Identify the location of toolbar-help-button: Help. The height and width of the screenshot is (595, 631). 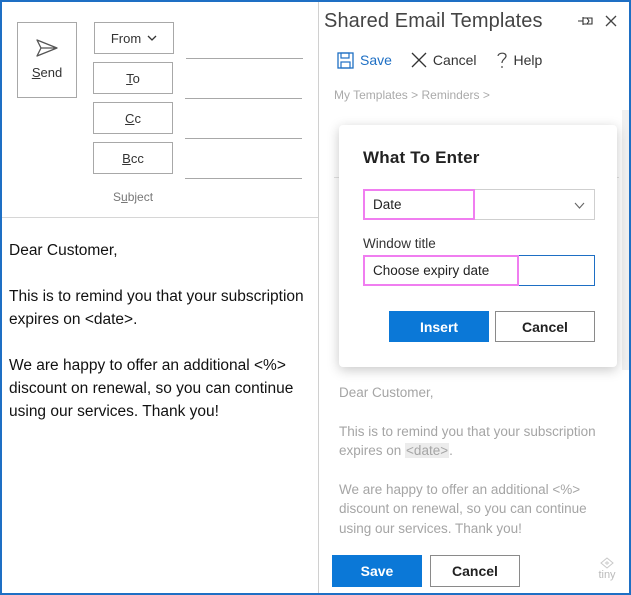
(519, 60).